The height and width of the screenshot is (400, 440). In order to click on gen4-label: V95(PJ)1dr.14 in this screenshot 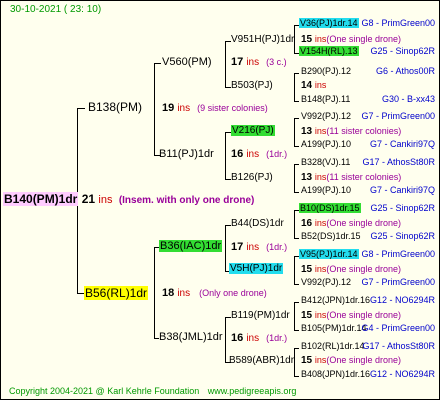, I will do `click(329, 254)`.